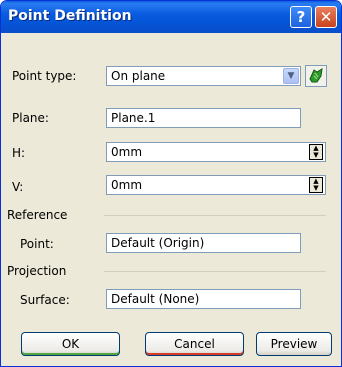 This screenshot has width=342, height=367. What do you see at coordinates (203, 118) in the screenshot?
I see `plane-field: Plane.1` at bounding box center [203, 118].